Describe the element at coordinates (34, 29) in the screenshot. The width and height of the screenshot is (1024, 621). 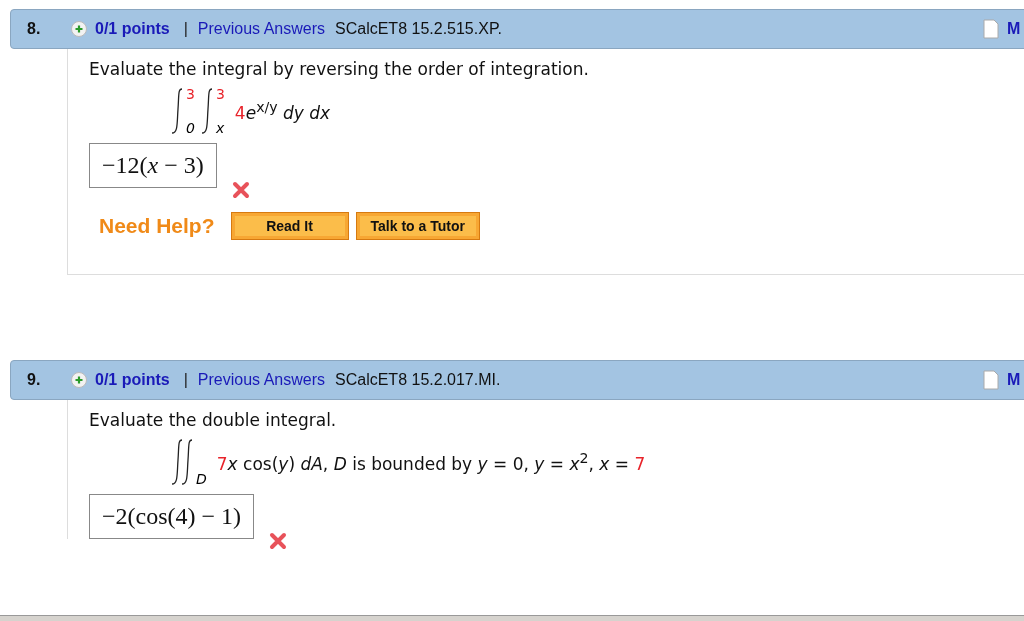
I see `question-number: 8.` at that location.